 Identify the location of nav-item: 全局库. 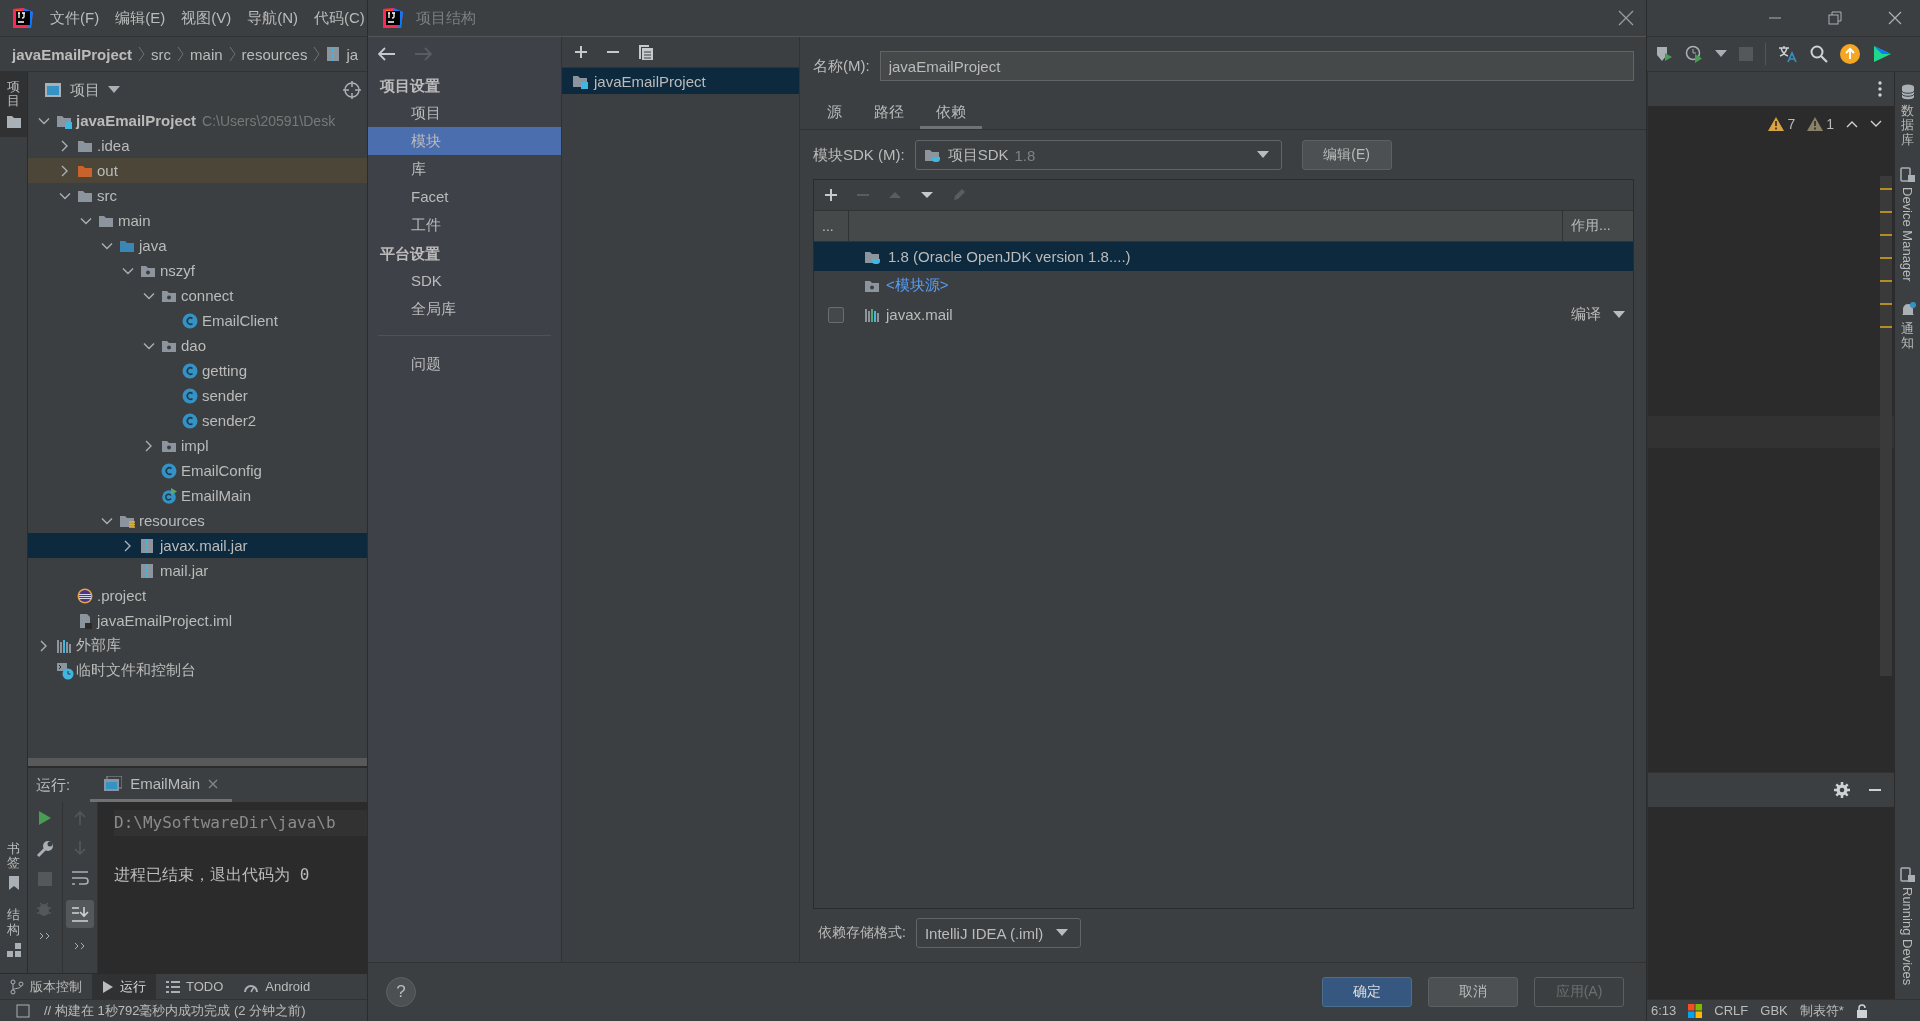
(464, 309).